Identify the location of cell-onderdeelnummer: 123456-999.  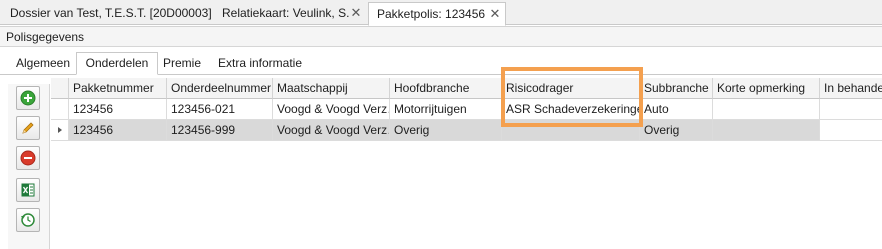
(220, 130).